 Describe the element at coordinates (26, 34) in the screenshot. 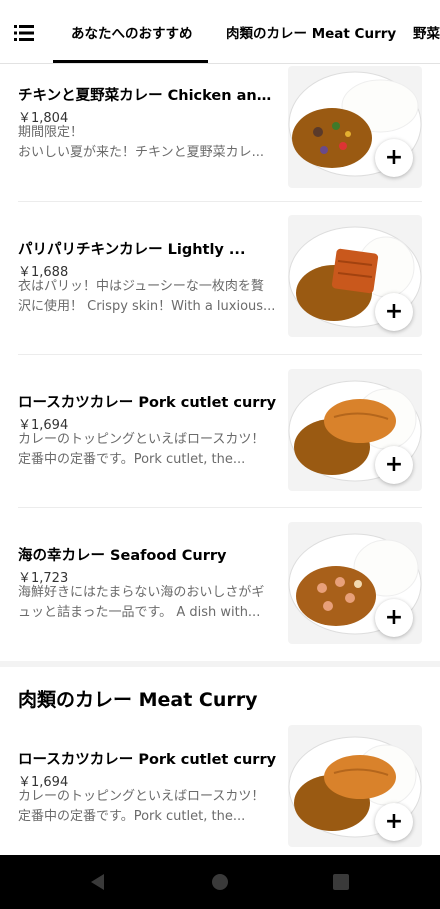

I see `list-menu-icon` at that location.